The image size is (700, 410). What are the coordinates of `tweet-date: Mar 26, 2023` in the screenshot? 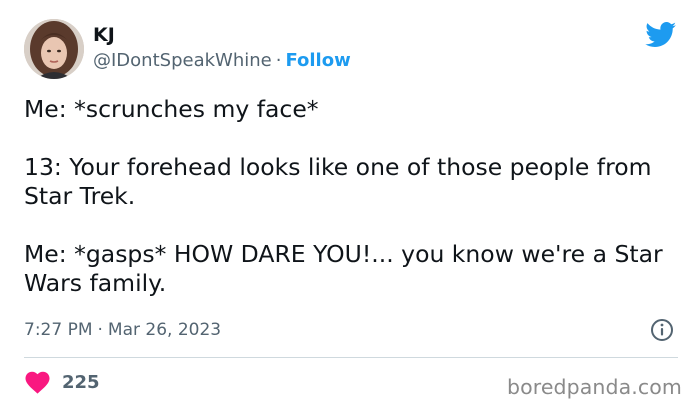 It's located at (164, 330).